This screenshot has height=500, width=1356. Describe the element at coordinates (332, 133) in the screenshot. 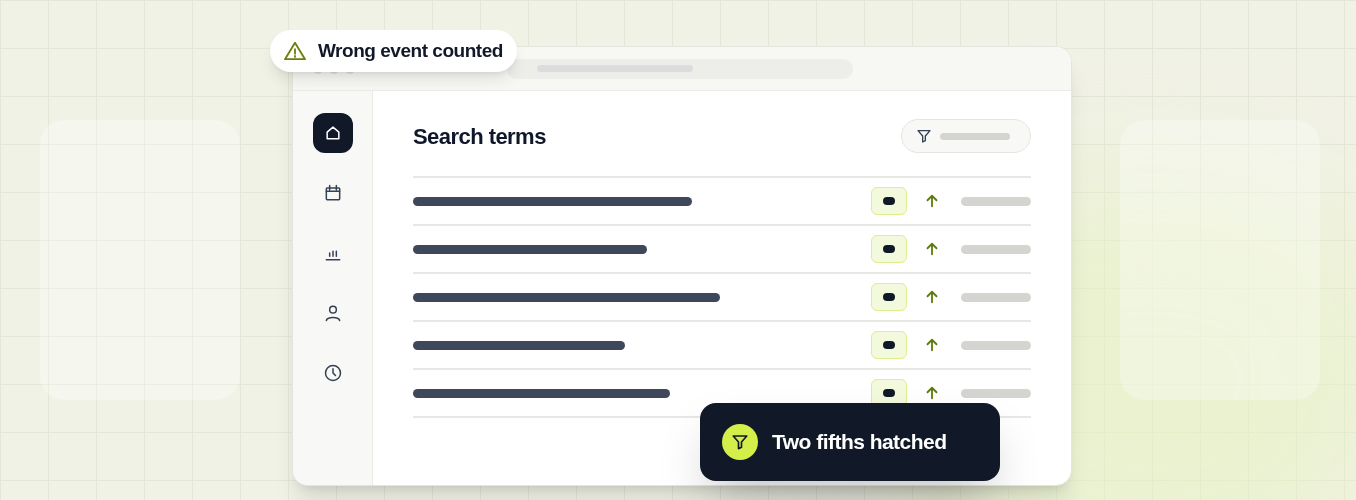

I see `sidebar-item` at that location.